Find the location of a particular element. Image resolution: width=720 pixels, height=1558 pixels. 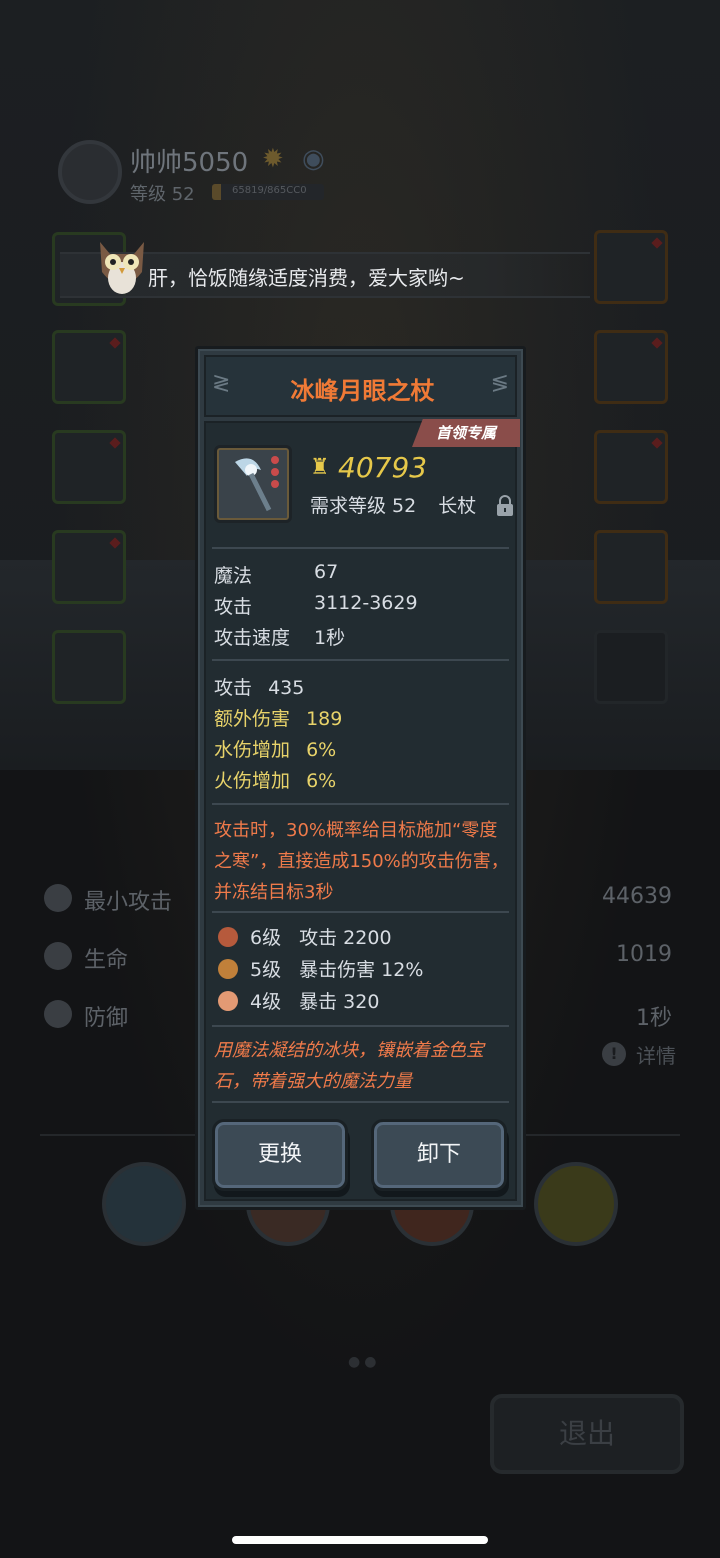

bonus-attack: 攻击 435 is located at coordinates (259, 686).